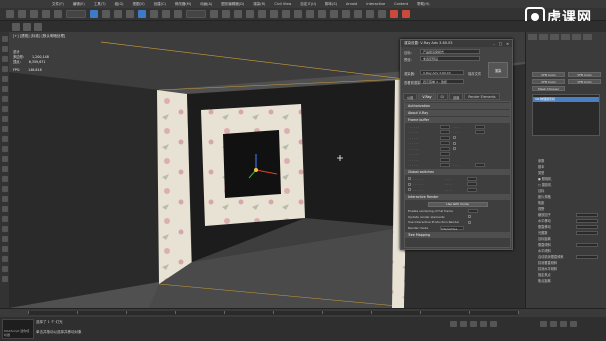  Describe the element at coordinates (100, 4) in the screenshot. I see `menu-tools: 工具(T)` at that location.